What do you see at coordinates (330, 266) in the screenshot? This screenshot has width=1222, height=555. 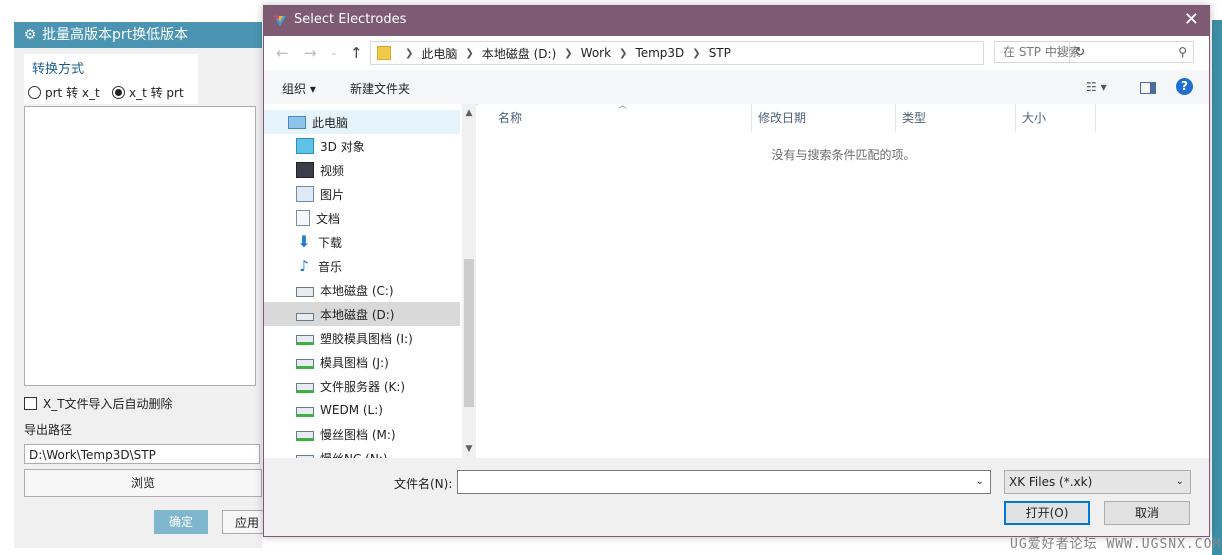 I see `nav-item-label: 音乐` at bounding box center [330, 266].